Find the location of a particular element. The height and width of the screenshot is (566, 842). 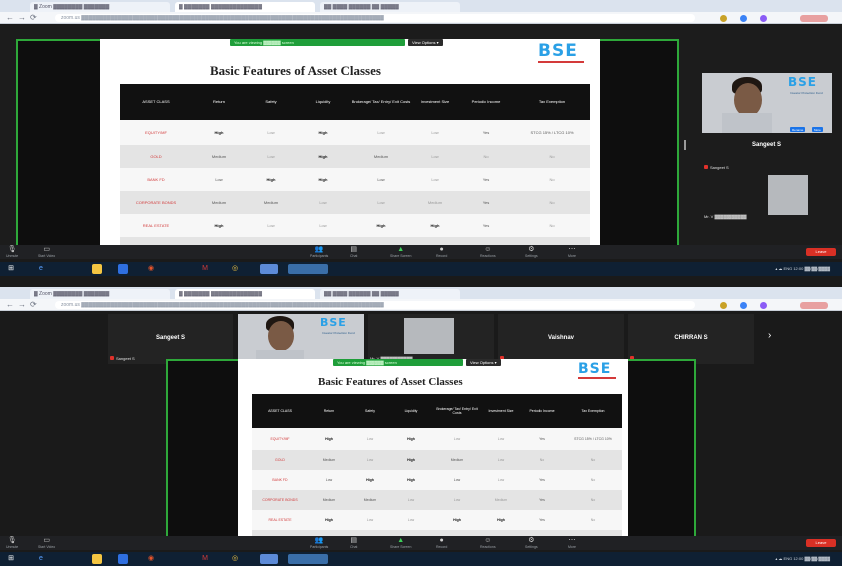

participant-tile: CHIRRAN S is located at coordinates (691, 339).